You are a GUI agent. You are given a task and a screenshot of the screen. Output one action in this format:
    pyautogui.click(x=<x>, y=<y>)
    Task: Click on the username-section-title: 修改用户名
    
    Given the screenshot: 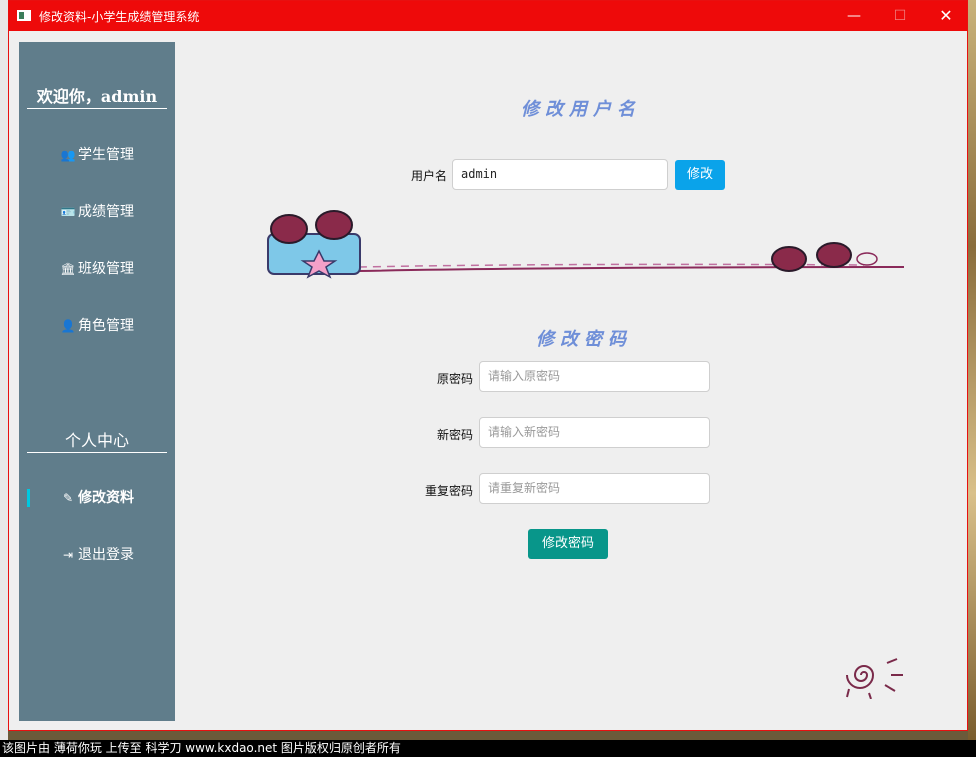 What is the action you would take?
    pyautogui.click(x=581, y=109)
    